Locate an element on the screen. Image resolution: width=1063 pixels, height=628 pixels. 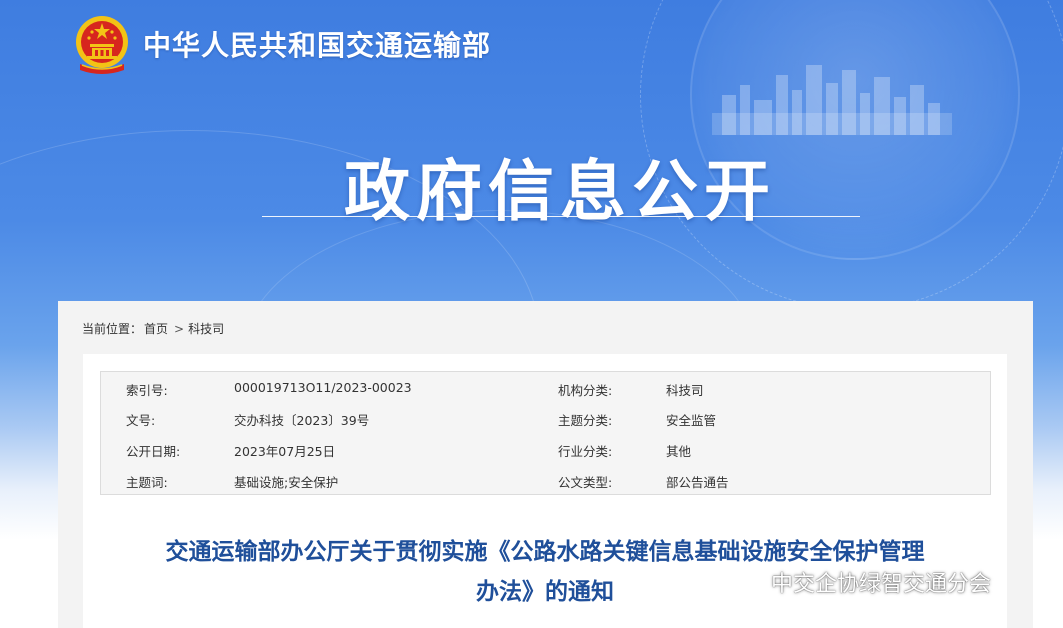
metadata-row: 索引号: 000019713O11/2023-00023 机构分类: 科技司 is located at coordinates (546, 387).